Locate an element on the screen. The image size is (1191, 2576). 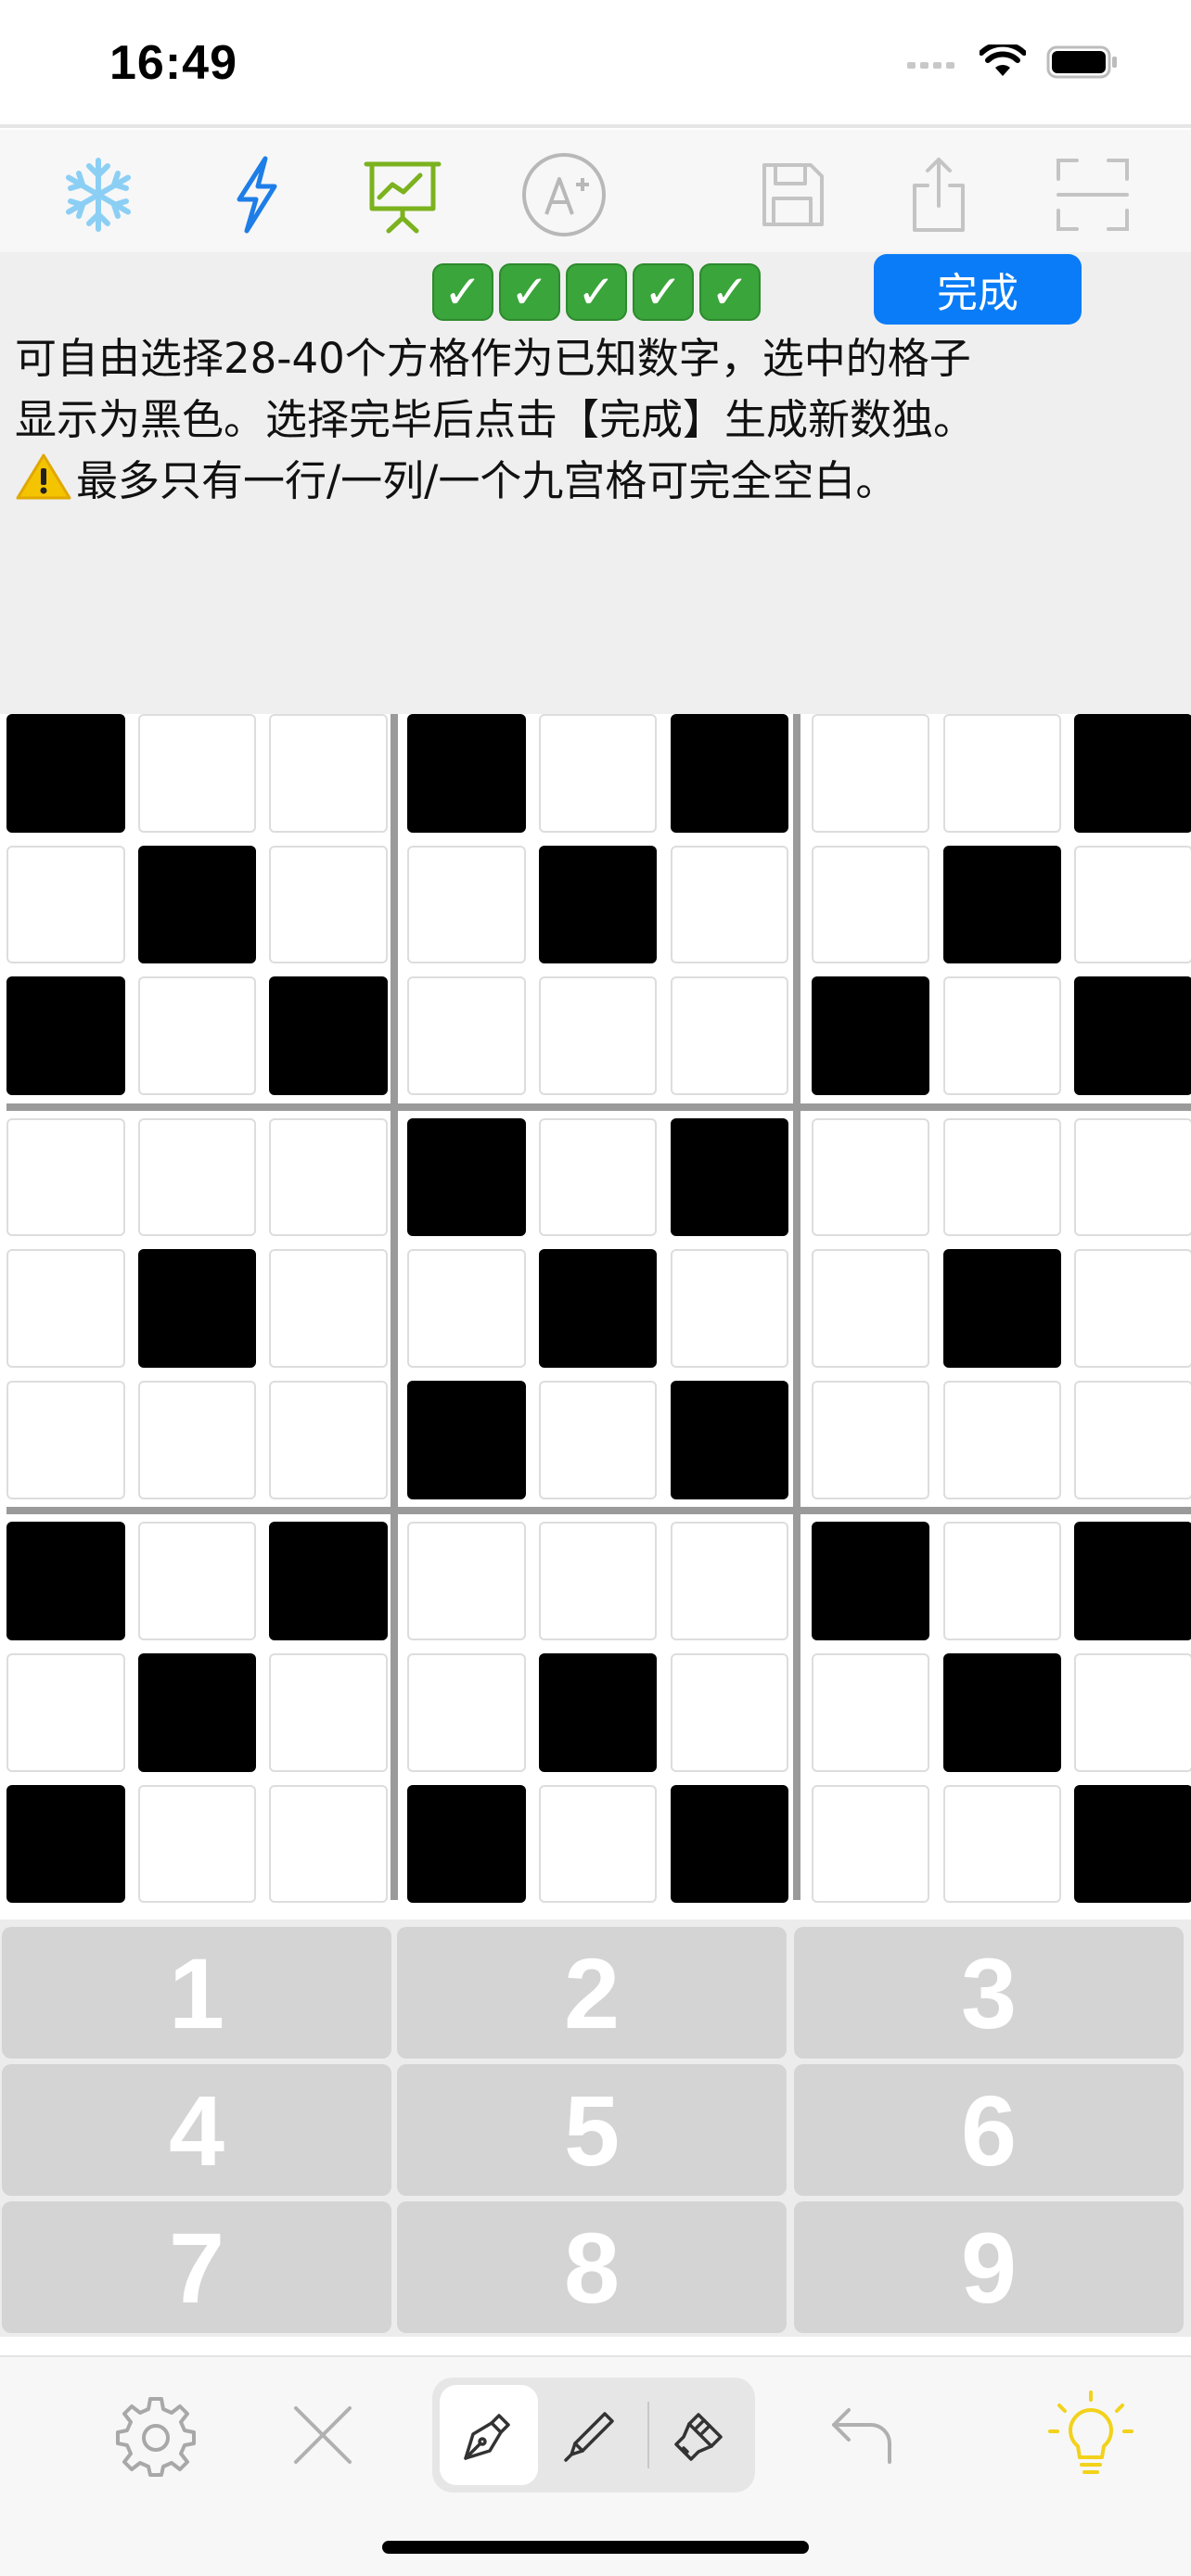
pencil-icon is located at coordinates (591, 2435).